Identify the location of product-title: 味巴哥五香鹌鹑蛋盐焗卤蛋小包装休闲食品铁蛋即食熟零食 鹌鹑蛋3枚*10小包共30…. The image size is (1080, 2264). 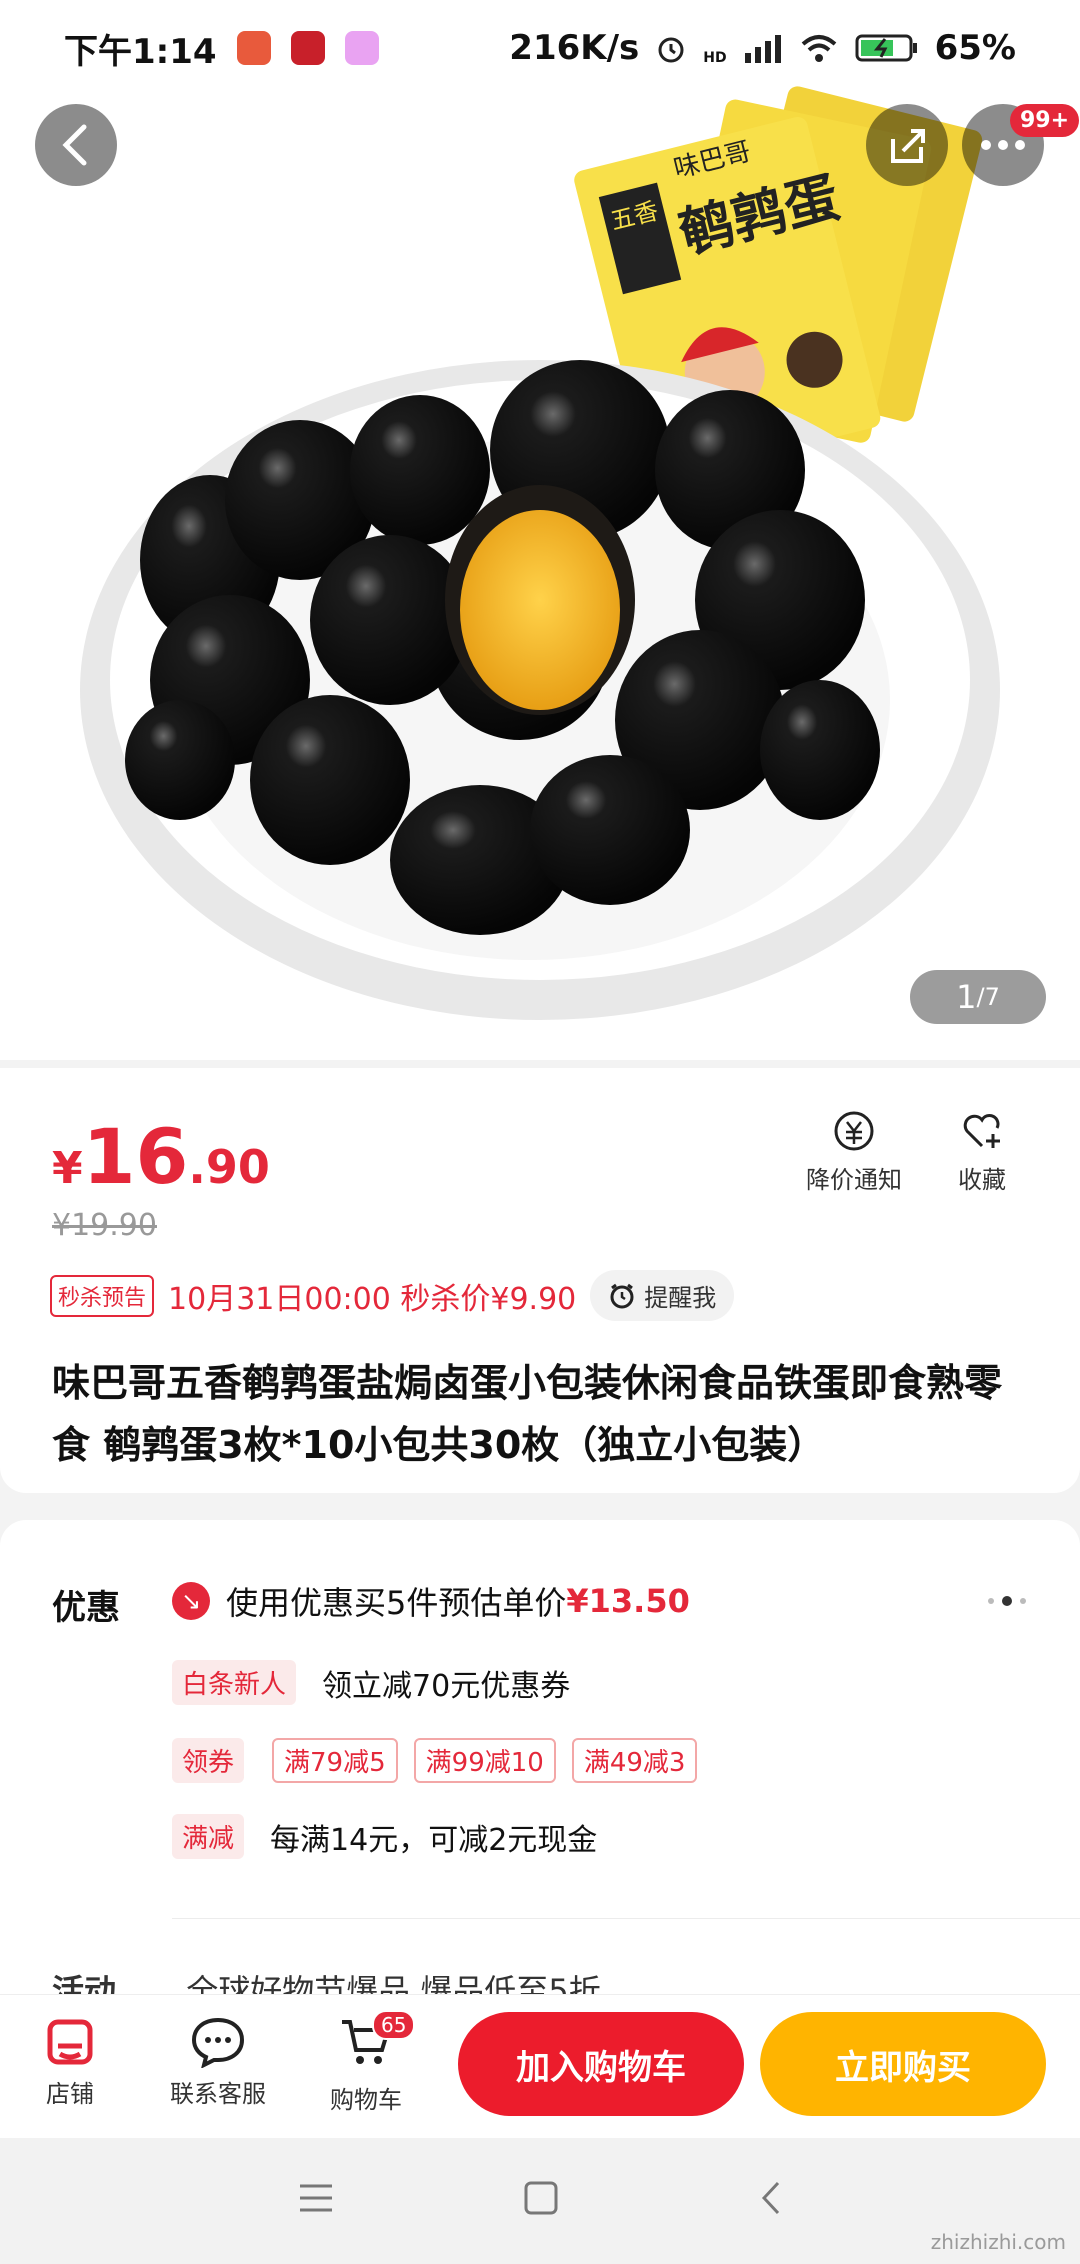
(527, 1414).